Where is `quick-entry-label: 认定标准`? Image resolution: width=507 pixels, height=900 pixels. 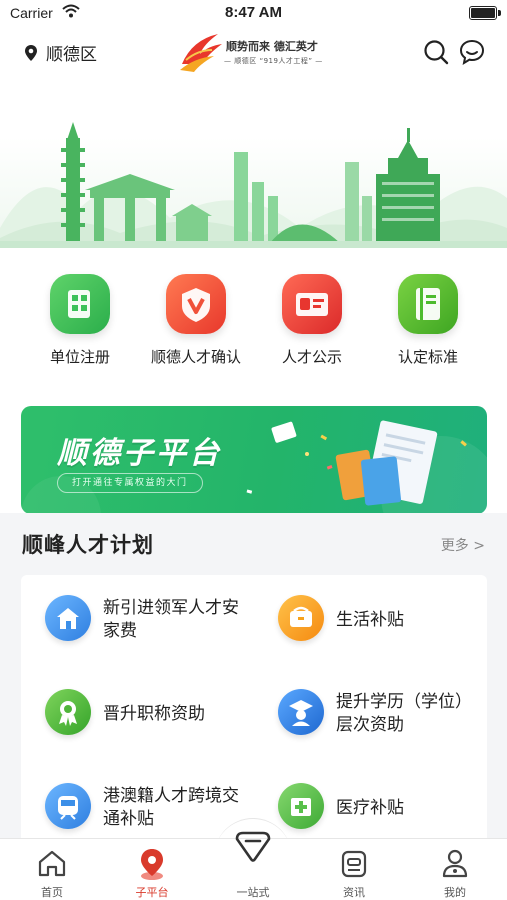
quick-entry-label: 认定标准 is located at coordinates (427, 357).